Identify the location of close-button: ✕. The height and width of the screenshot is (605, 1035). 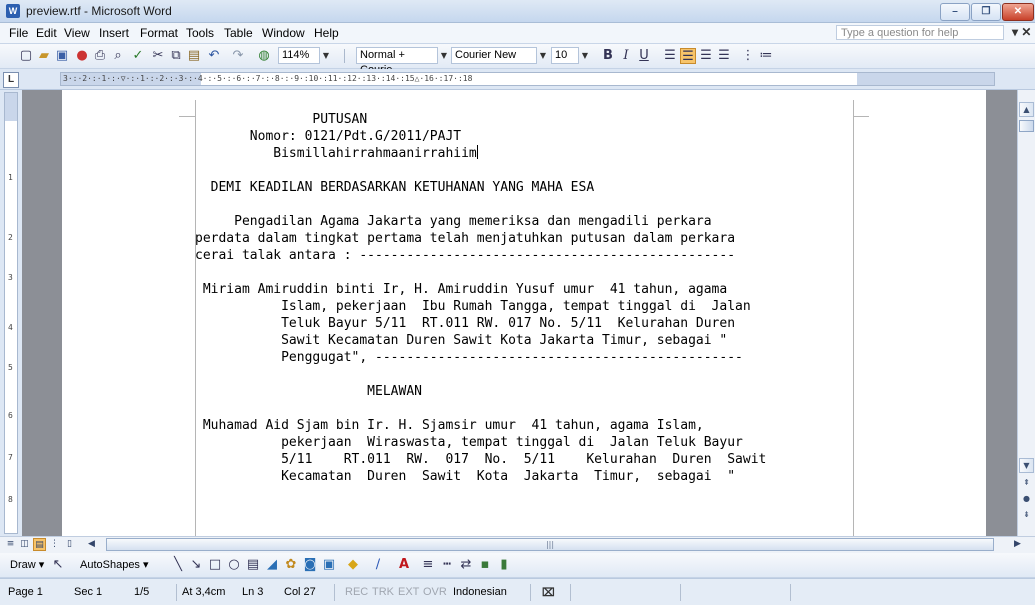
(1018, 12).